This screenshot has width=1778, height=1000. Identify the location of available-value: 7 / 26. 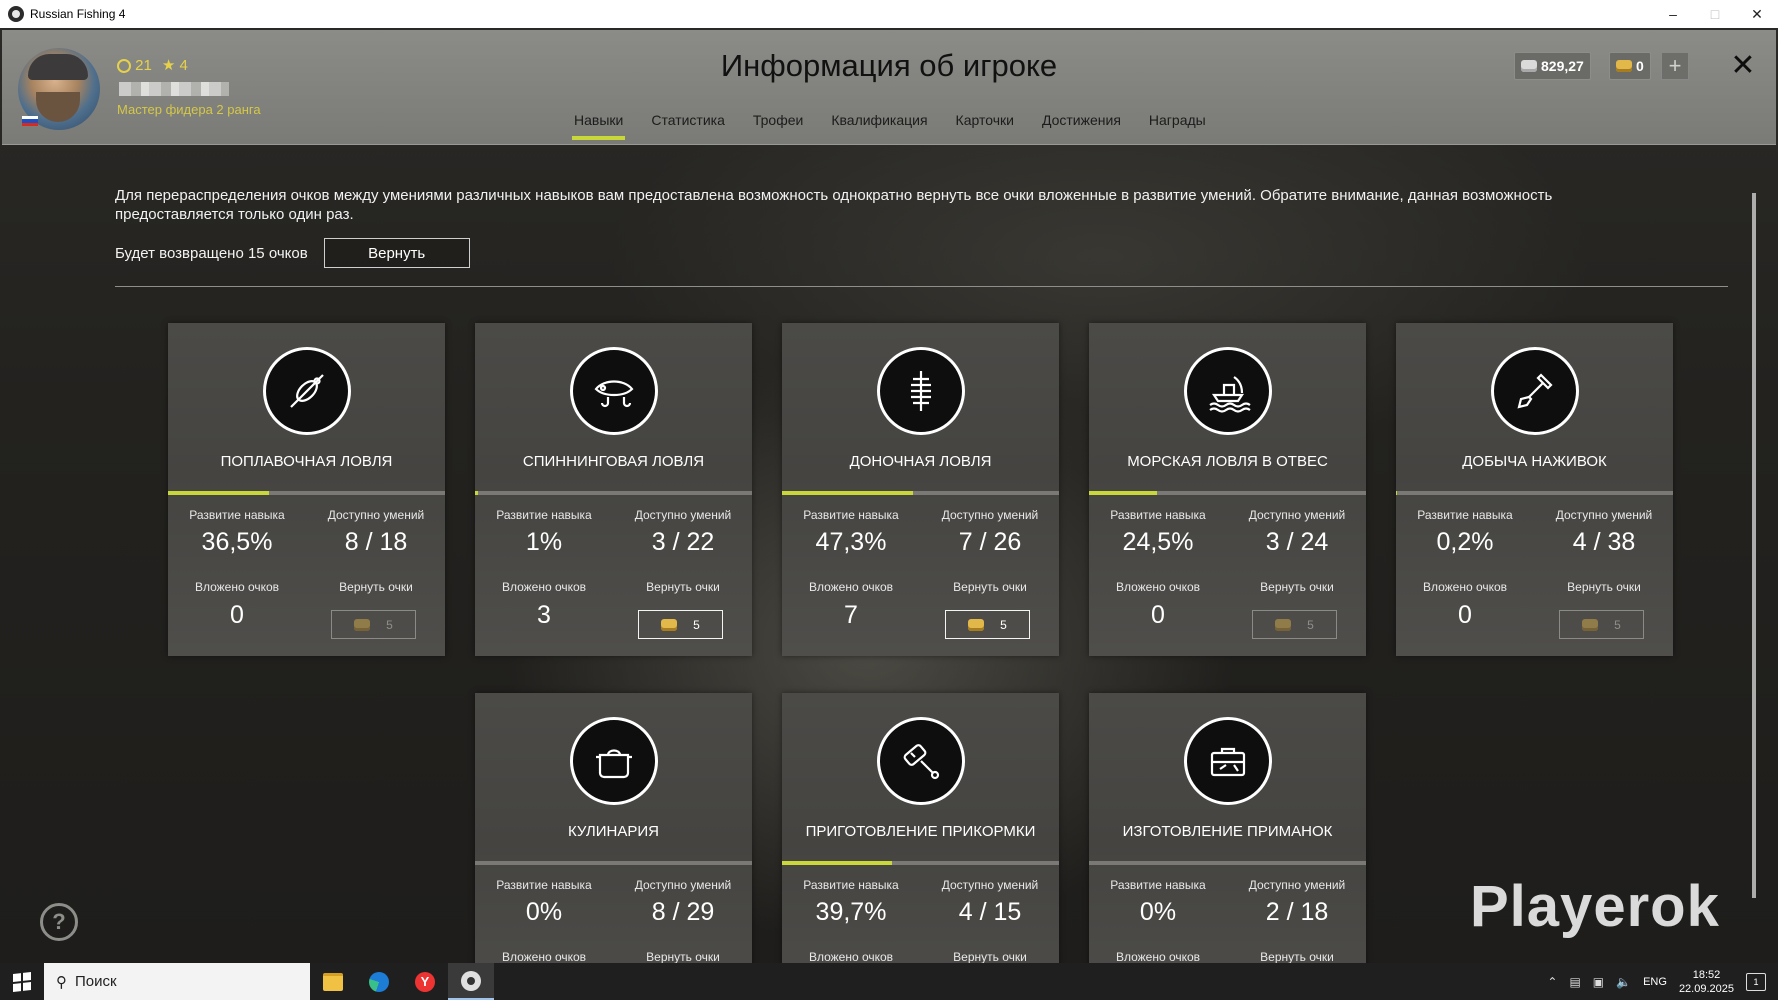
(990, 542).